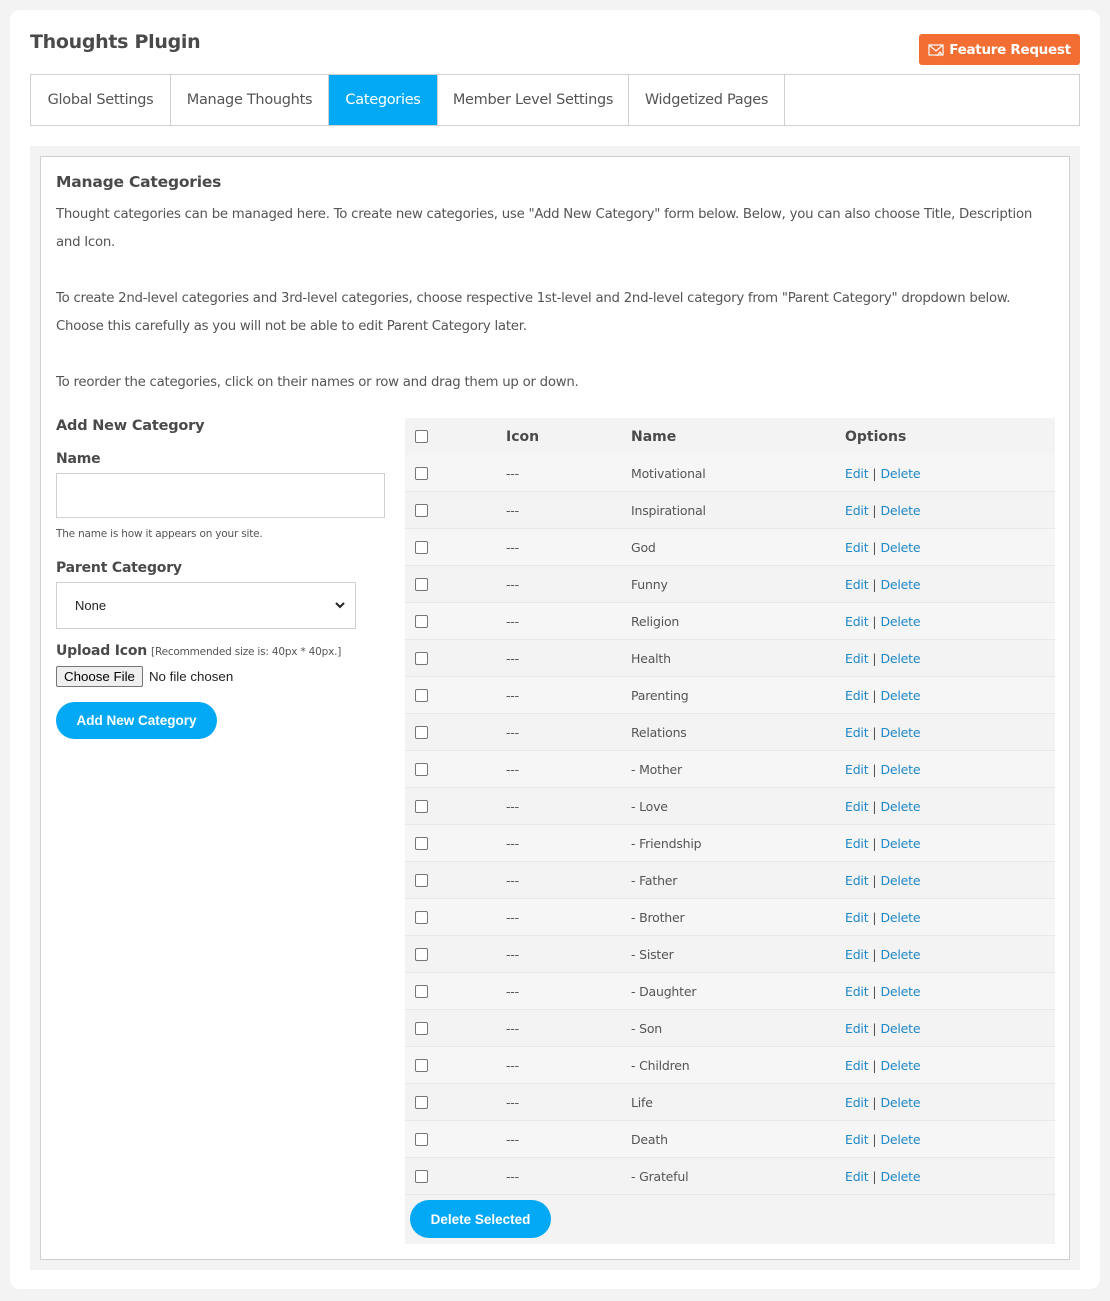  What do you see at coordinates (738, 769) in the screenshot?
I see `row-name: - Mother` at bounding box center [738, 769].